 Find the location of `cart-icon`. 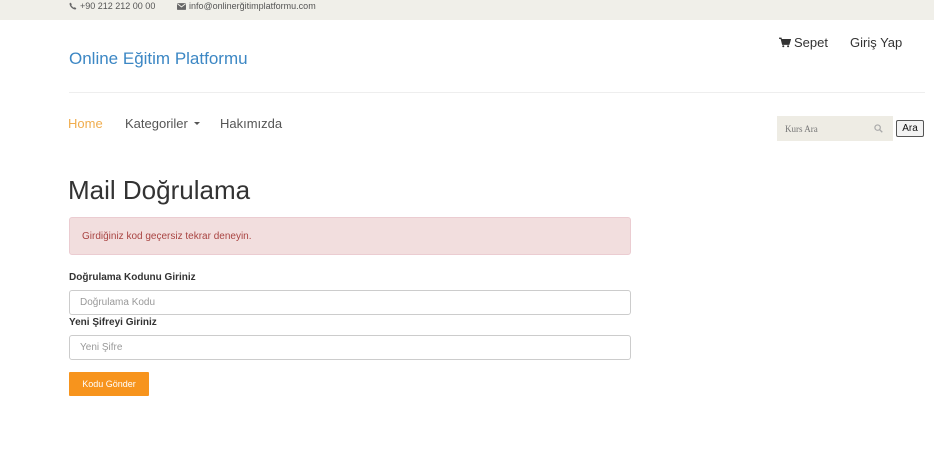

cart-icon is located at coordinates (785, 42).